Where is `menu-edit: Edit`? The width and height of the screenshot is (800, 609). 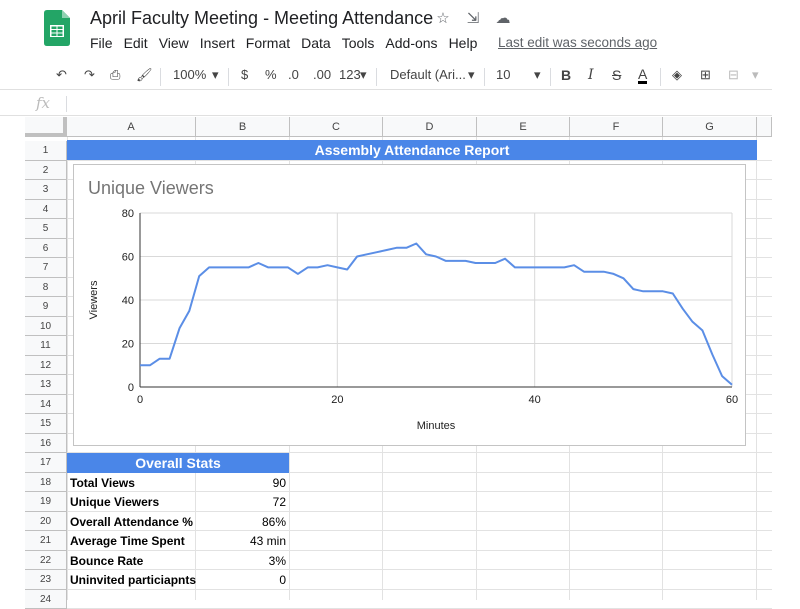
menu-edit: Edit is located at coordinates (136, 43).